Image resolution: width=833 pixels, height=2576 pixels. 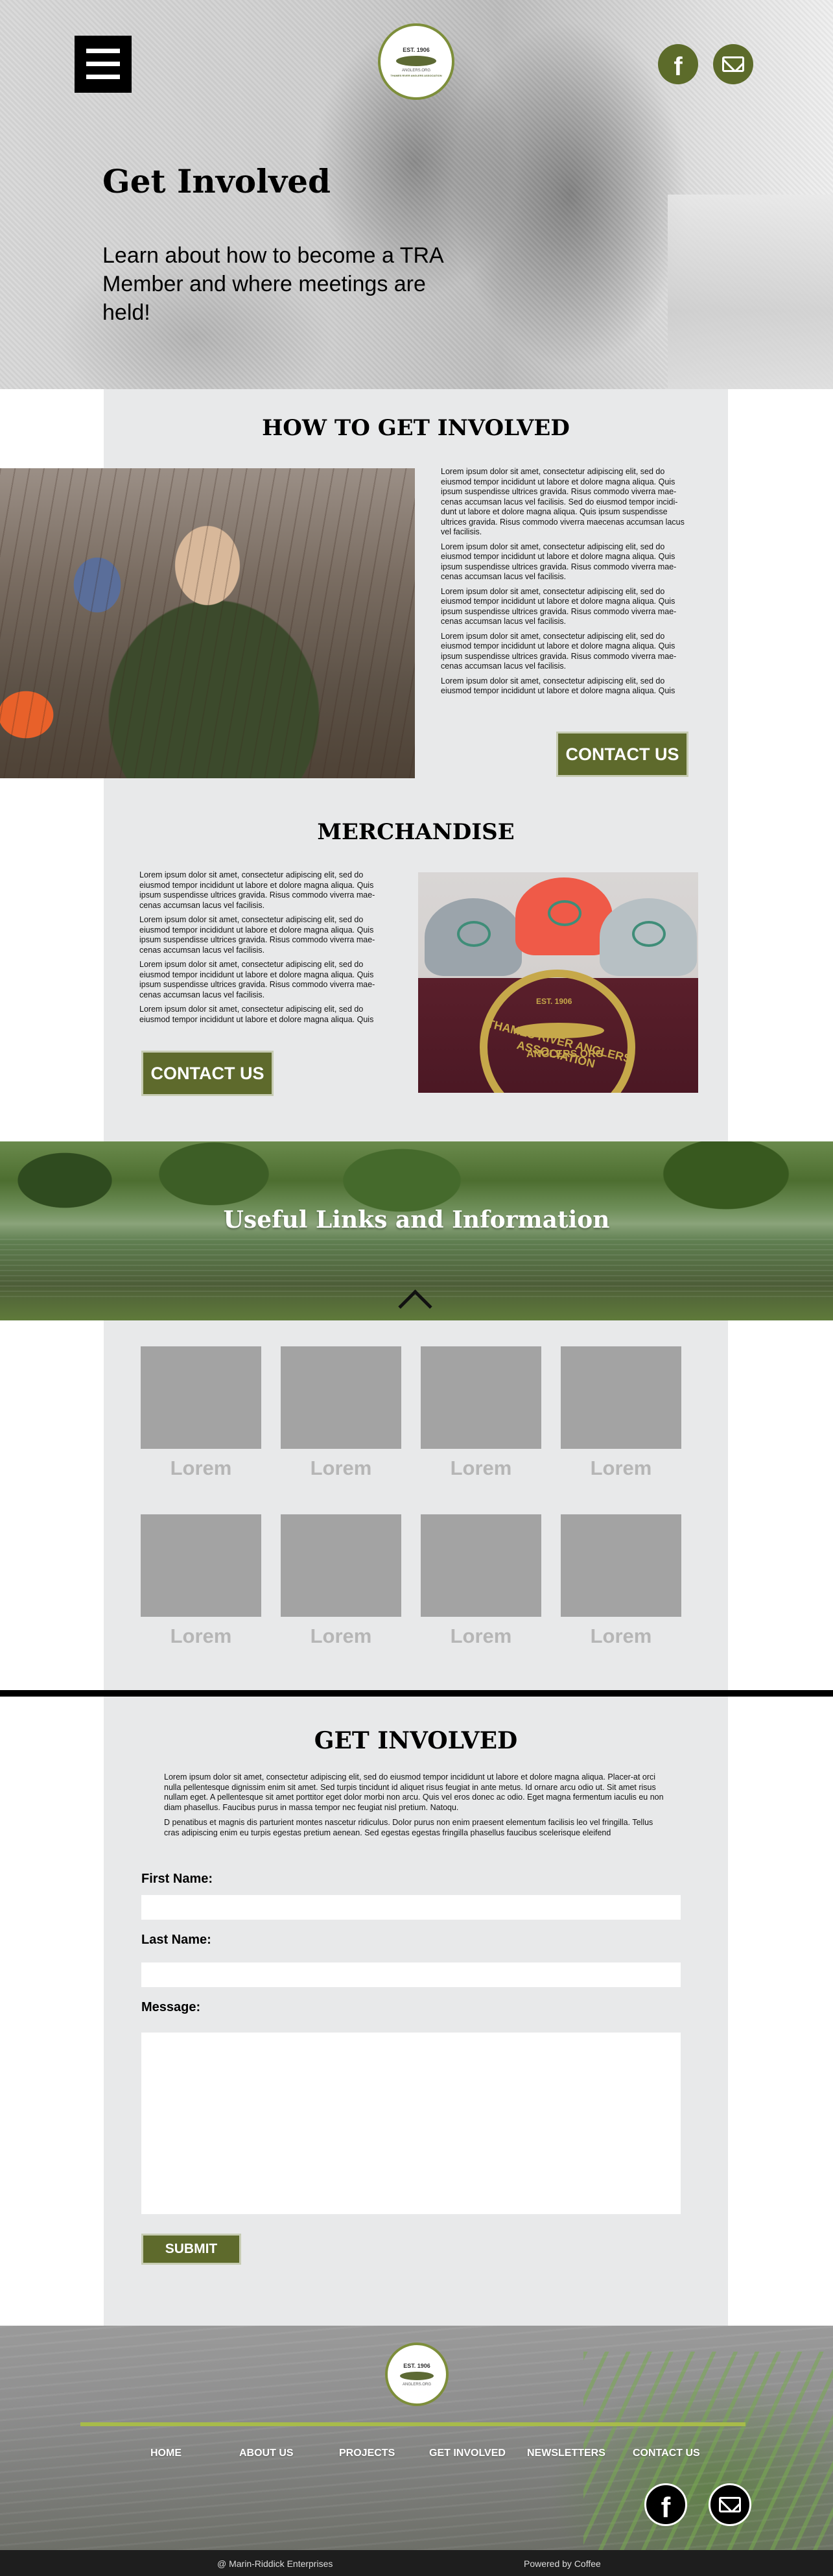 What do you see at coordinates (275, 2563) in the screenshot?
I see `copyright-text: @ Marin-Riddick Enterprises` at bounding box center [275, 2563].